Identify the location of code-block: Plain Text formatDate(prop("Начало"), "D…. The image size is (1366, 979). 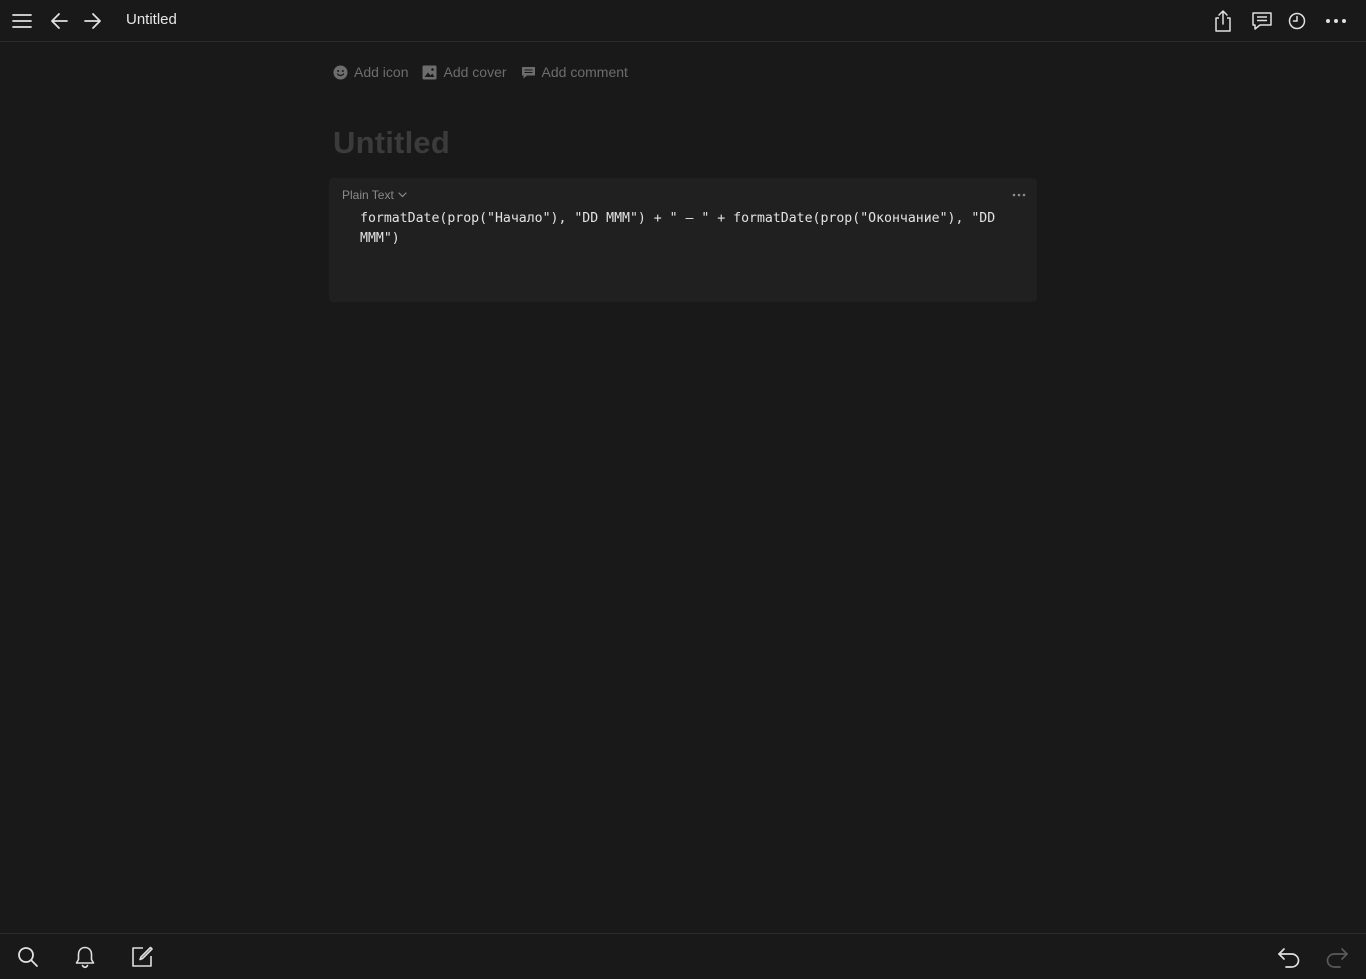
(683, 240).